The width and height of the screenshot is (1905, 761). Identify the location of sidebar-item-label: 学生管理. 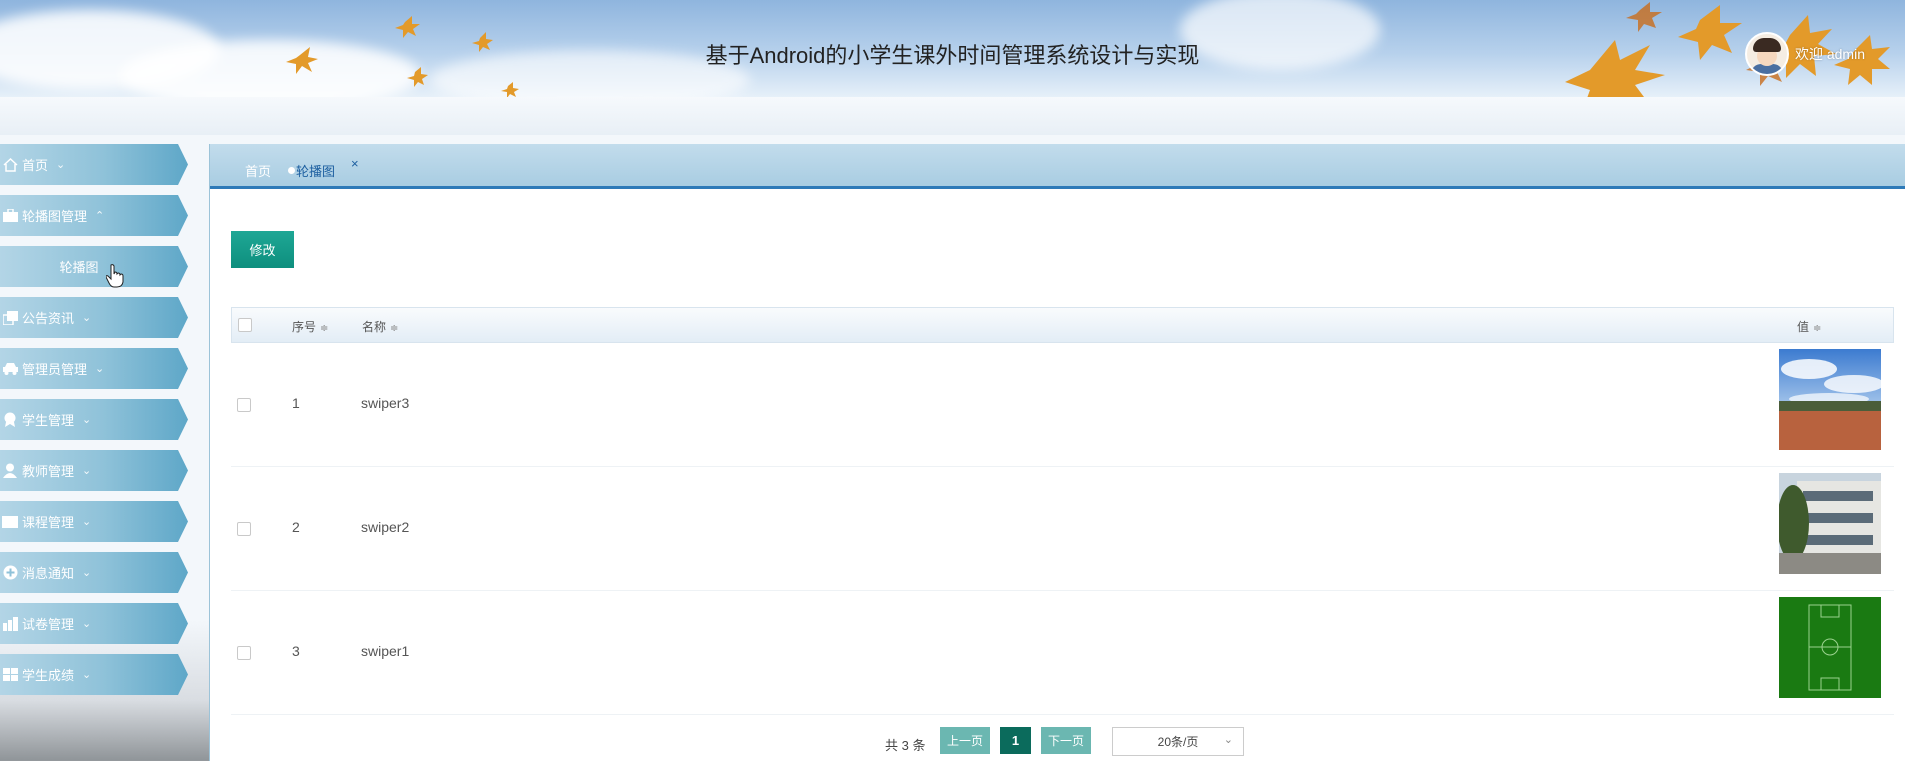
(48, 421).